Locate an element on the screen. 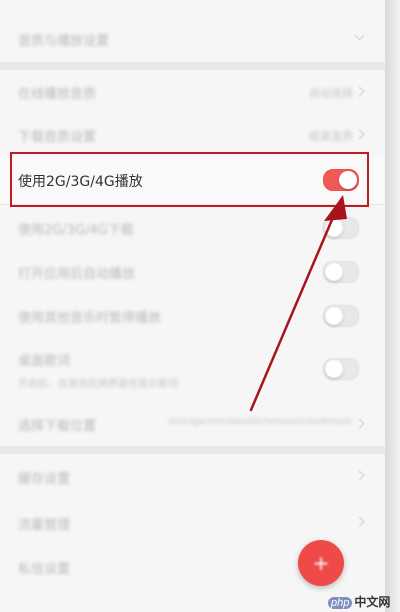  desktop-lyrics-toggle is located at coordinates (341, 369).